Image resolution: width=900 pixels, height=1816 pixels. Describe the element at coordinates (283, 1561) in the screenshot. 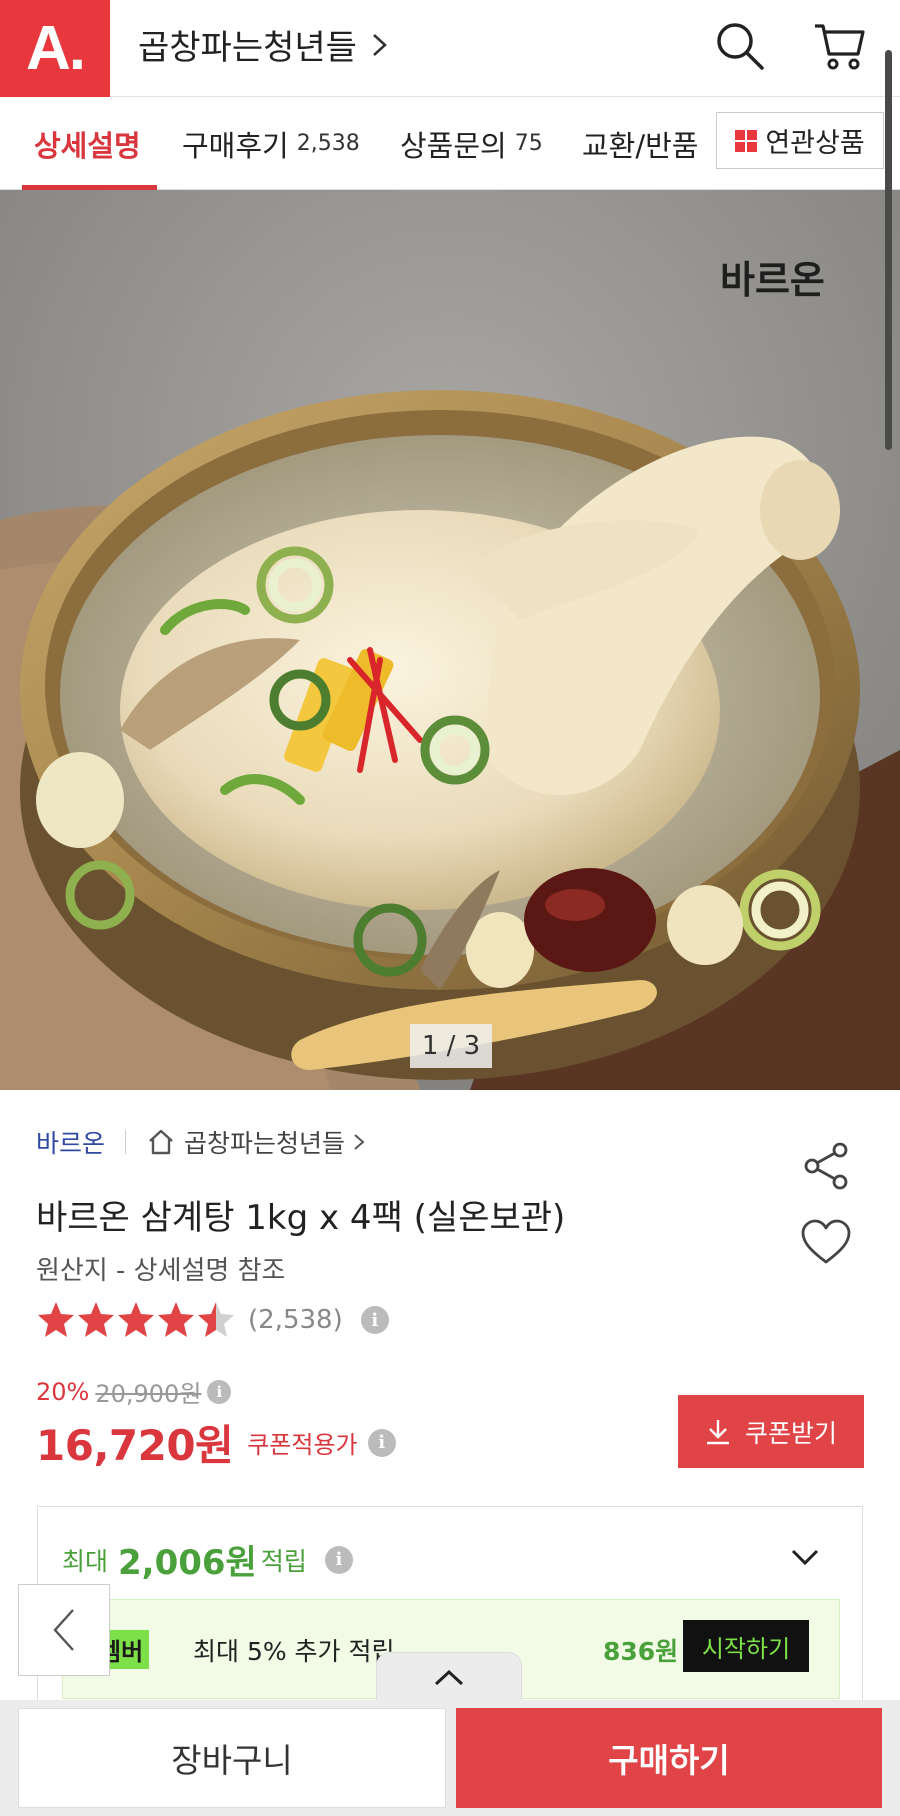

I see `reward-suffix: 적립` at that location.